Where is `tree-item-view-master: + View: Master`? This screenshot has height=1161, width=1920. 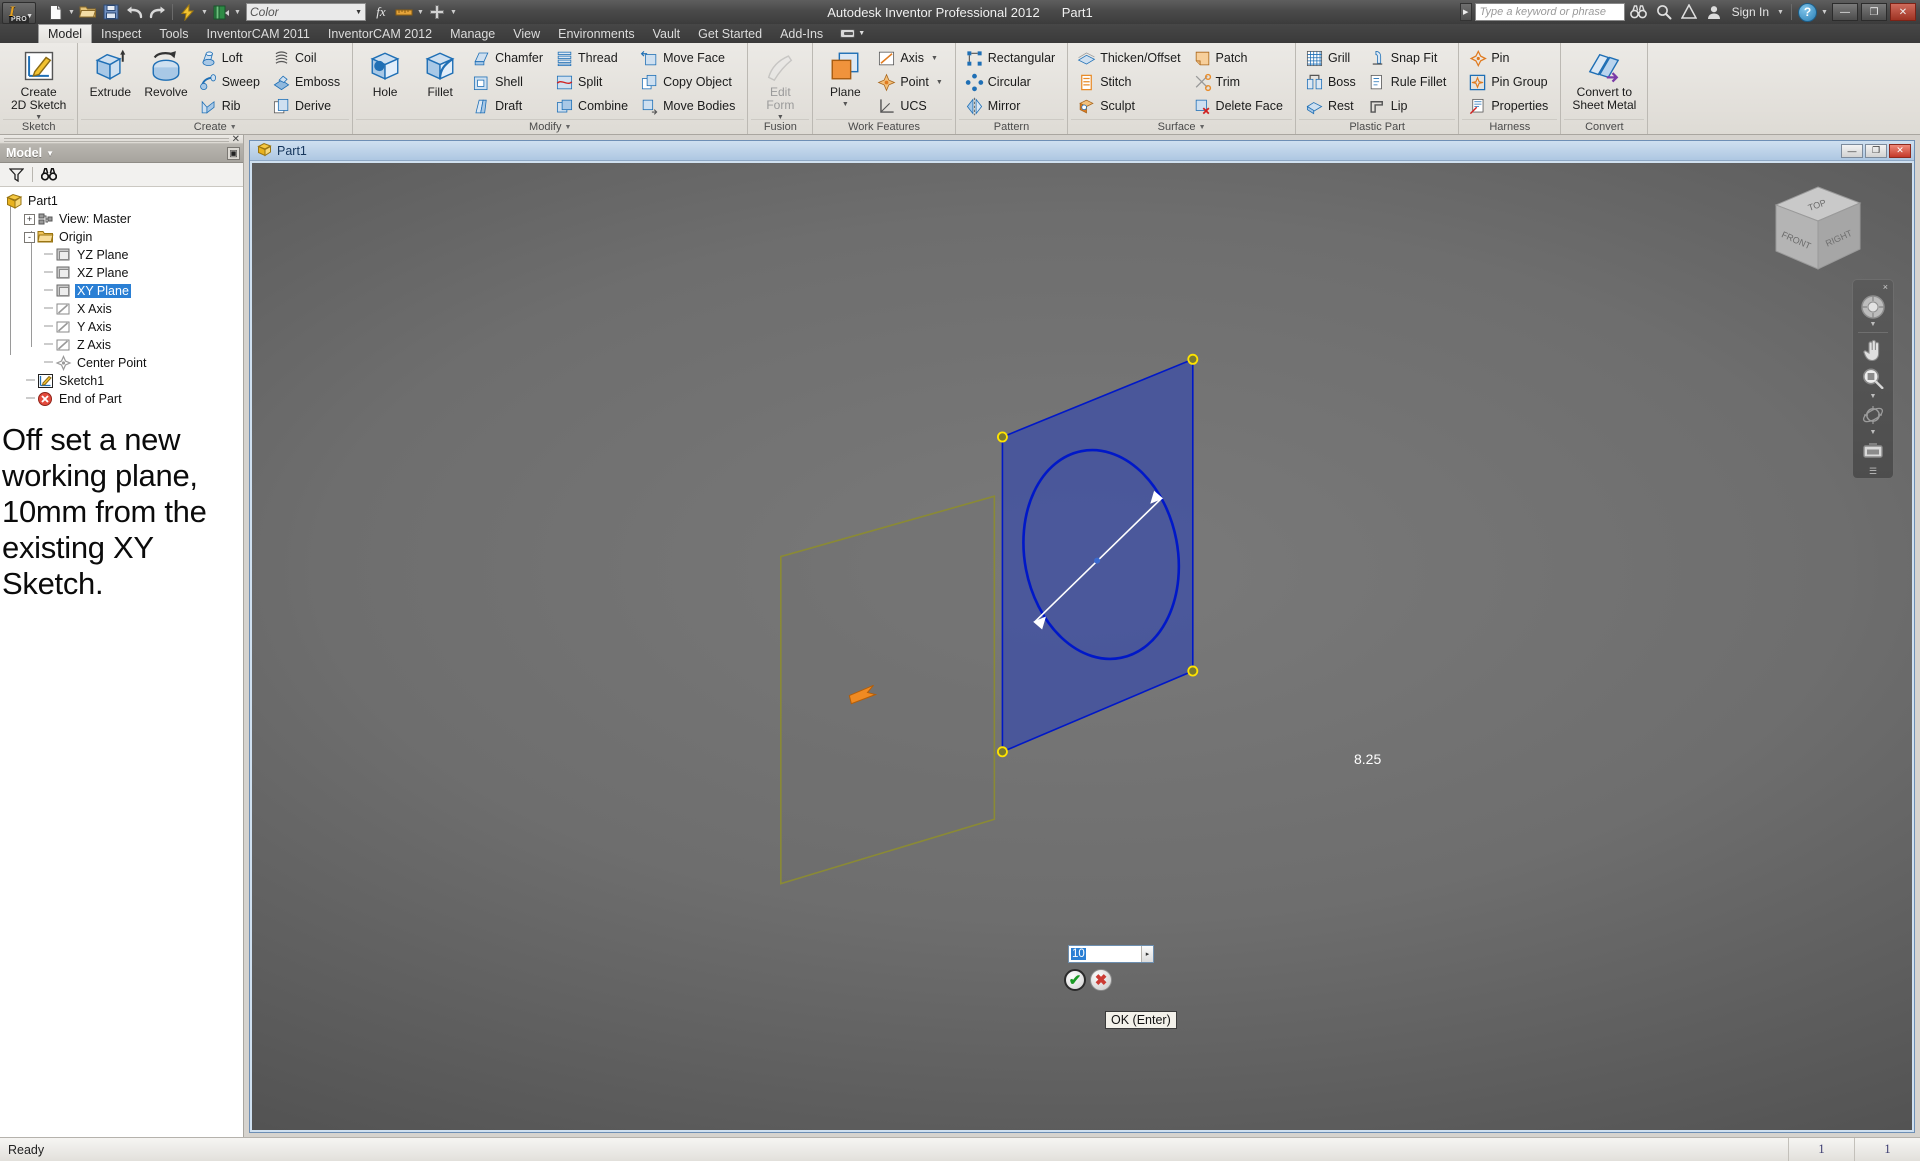 tree-item-view-master: + View: Master is located at coordinates (124, 219).